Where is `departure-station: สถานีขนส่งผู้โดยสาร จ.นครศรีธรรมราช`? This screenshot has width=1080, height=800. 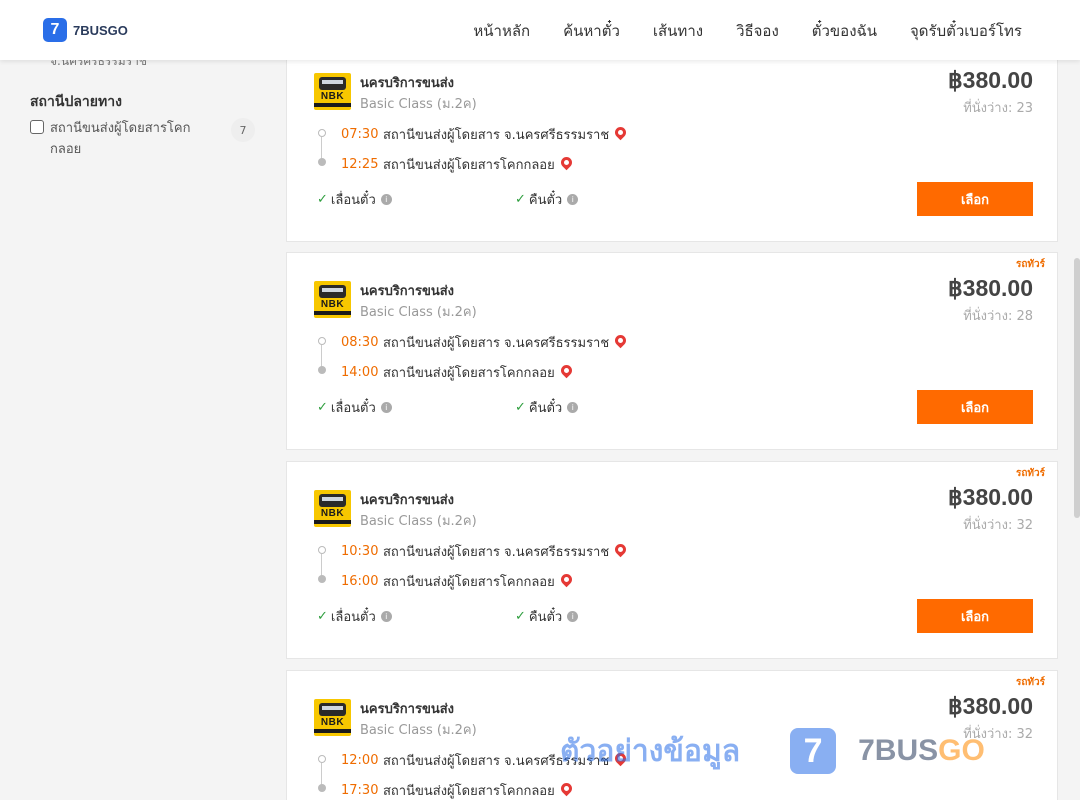
departure-station: สถานีขนส่งผู้โดยสาร จ.นครศรีธรรมราช is located at coordinates (496, 552).